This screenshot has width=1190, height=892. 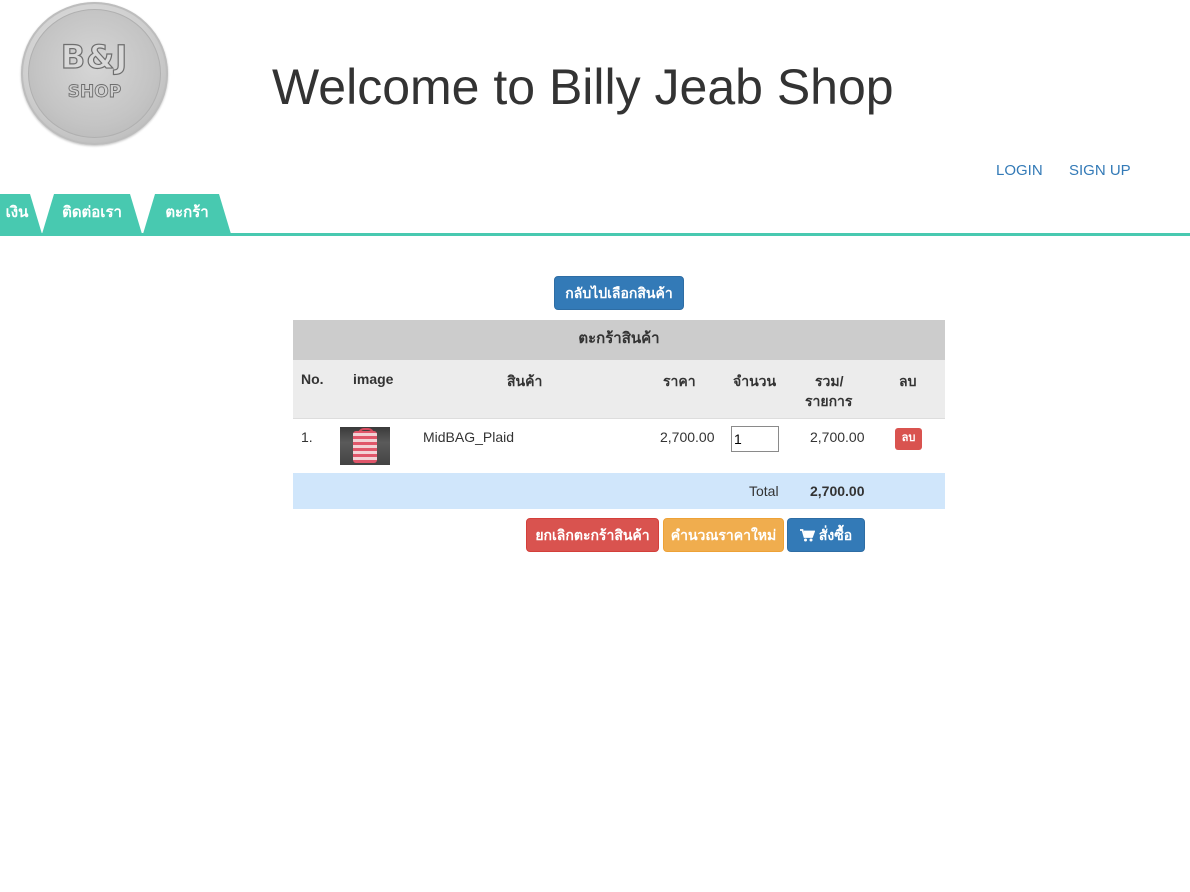 I want to click on bag-image, so click(x=365, y=447).